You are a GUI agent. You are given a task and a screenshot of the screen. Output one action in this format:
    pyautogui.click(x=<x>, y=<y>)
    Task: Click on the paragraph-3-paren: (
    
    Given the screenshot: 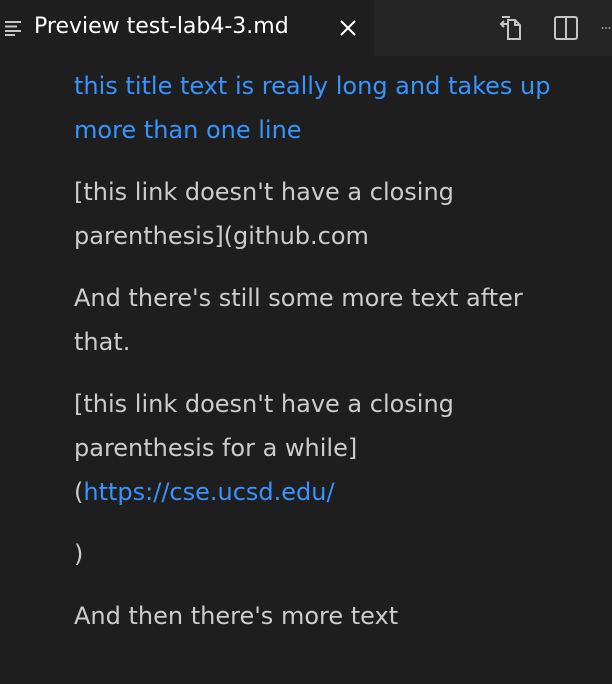 What is the action you would take?
    pyautogui.click(x=79, y=492)
    